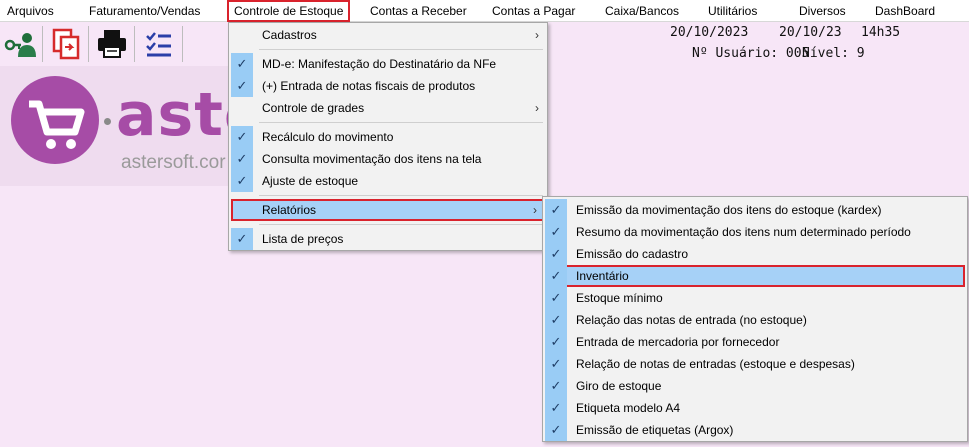  What do you see at coordinates (115, 126) in the screenshot?
I see `astersoft-logo: aste astersoft.cor` at bounding box center [115, 126].